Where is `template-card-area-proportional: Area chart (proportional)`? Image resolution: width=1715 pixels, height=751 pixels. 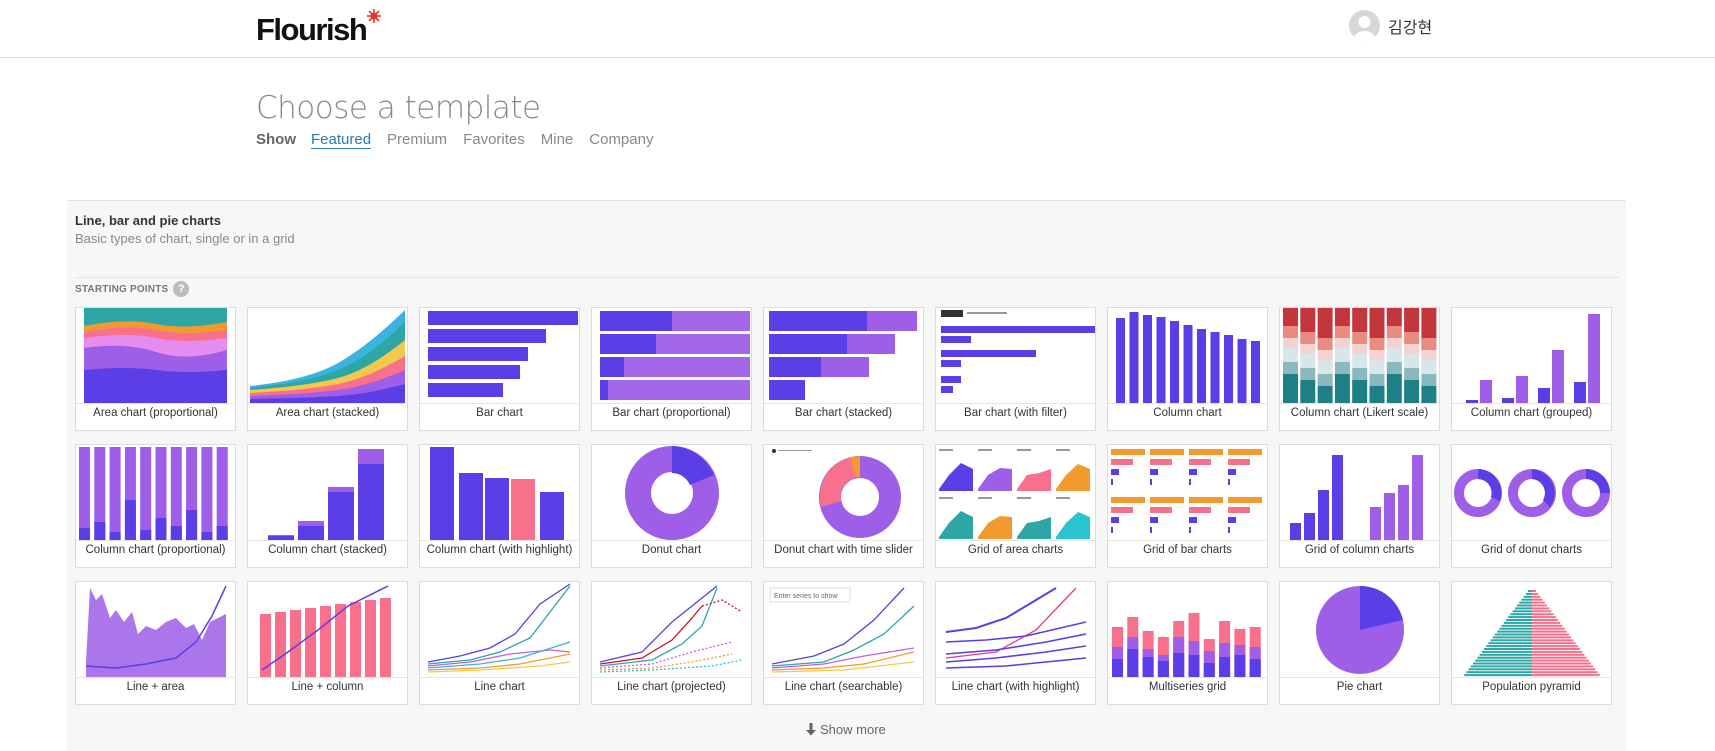 template-card-area-proportional: Area chart (proportional) is located at coordinates (155, 369).